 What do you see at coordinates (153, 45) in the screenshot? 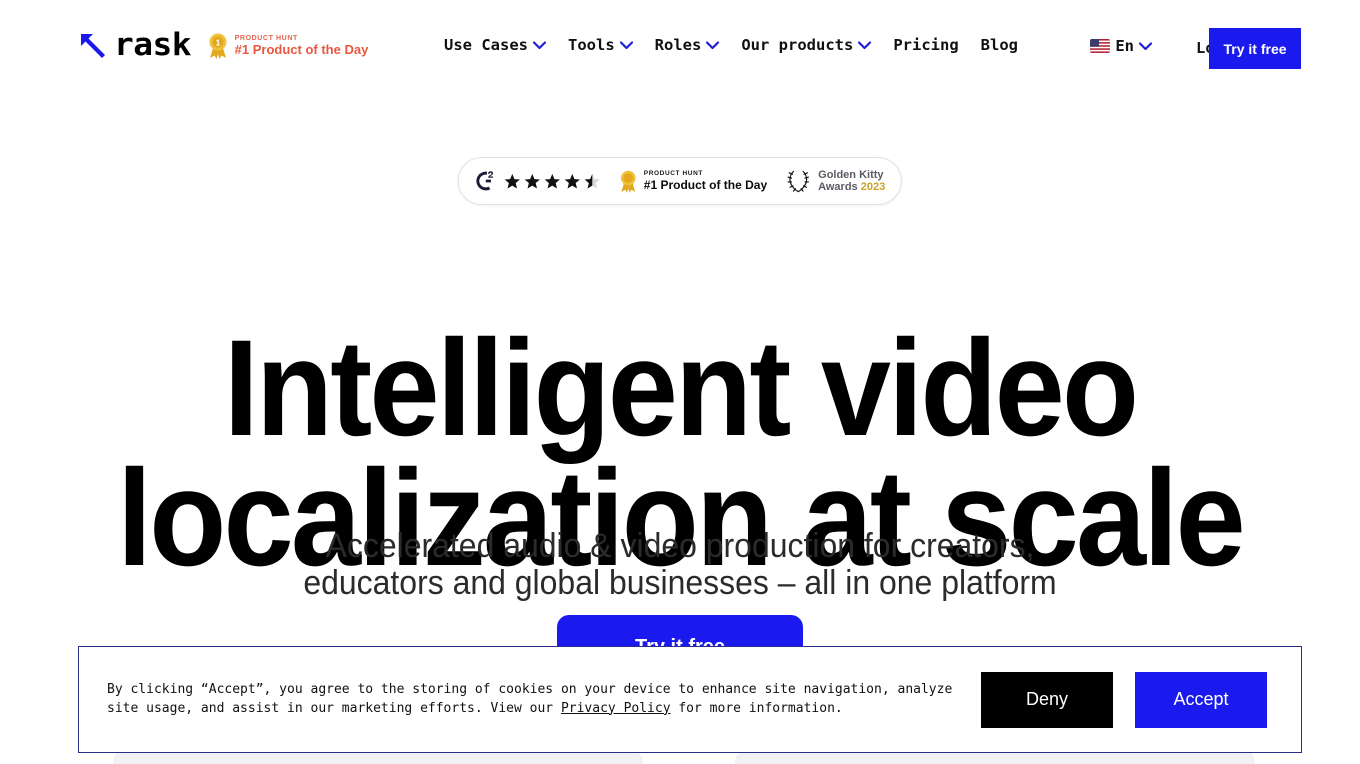
I see `logo-wordmark: rask` at bounding box center [153, 45].